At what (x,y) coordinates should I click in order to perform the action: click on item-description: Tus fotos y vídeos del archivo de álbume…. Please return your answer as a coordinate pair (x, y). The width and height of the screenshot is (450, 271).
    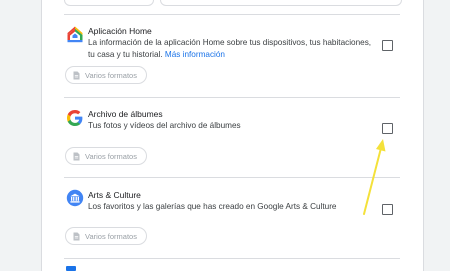
    Looking at the image, I should click on (164, 125).